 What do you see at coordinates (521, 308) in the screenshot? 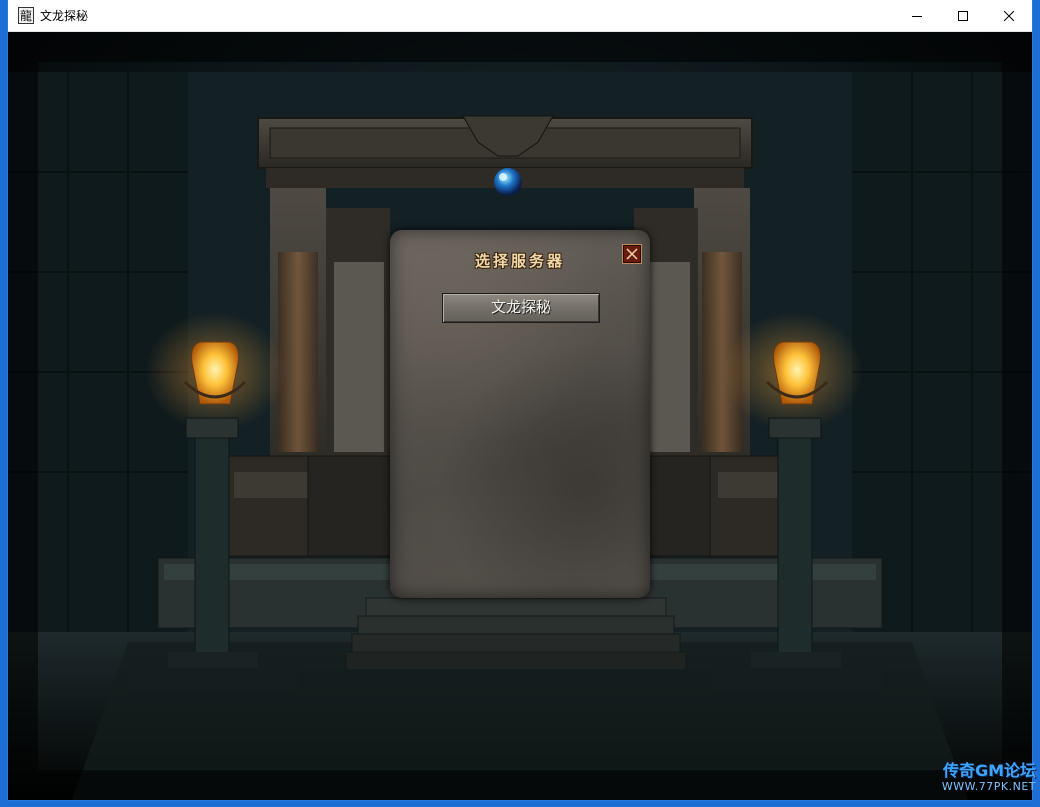
I see `server-button: 文龙探秘` at bounding box center [521, 308].